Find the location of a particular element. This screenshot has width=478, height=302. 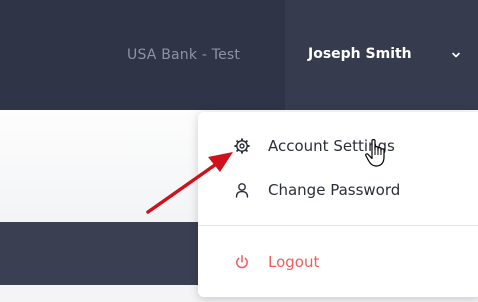

annotation-arrow is located at coordinates (189, 183).